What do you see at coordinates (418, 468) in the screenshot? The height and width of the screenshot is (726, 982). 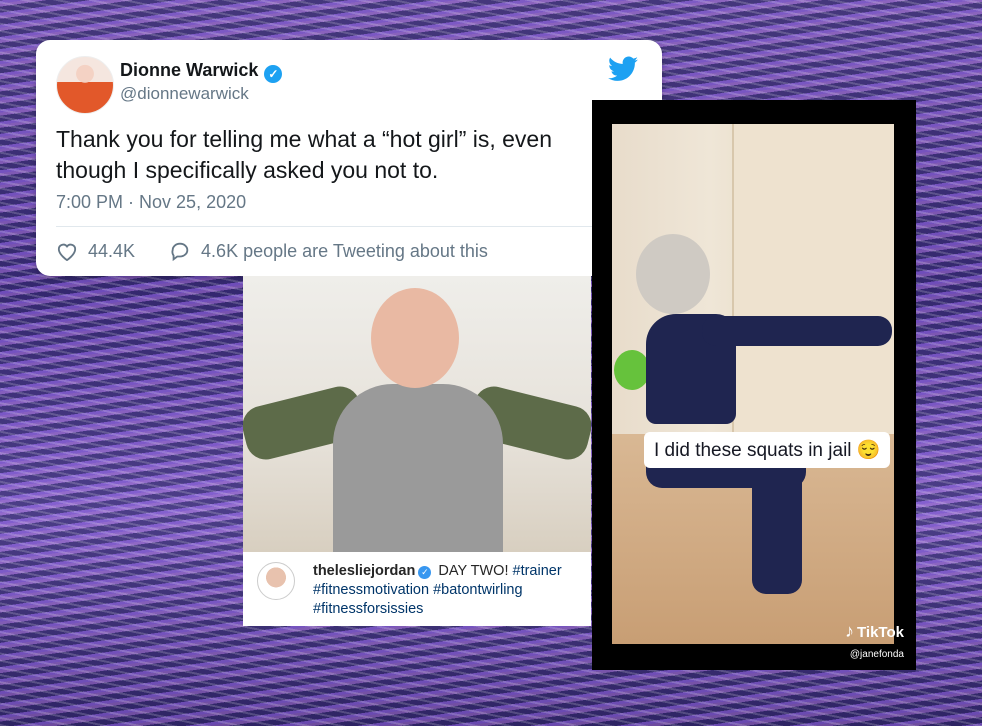 I see `photo-figure-body` at bounding box center [418, 468].